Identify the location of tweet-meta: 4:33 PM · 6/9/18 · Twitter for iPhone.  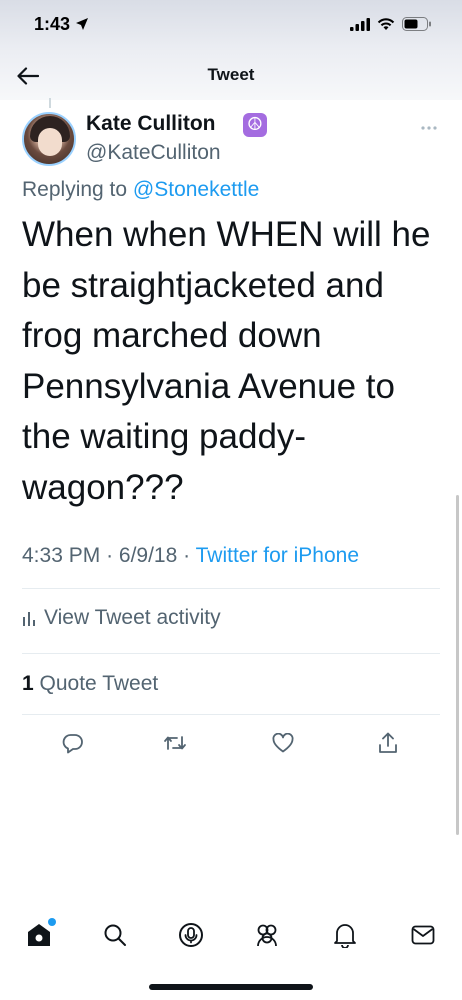
(190, 556).